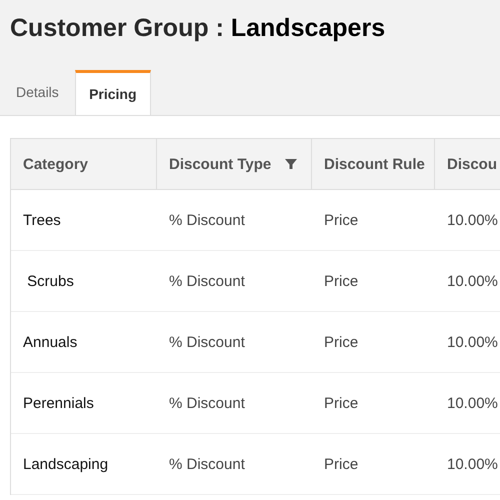 This screenshot has width=500, height=500. What do you see at coordinates (112, 92) in the screenshot?
I see `tab: Pricing` at bounding box center [112, 92].